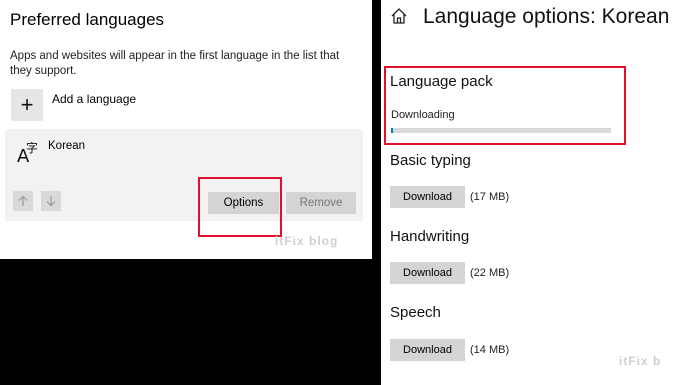 Image resolution: width=680 pixels, height=385 pixels. I want to click on language-list-item: A 字 Korean Options Remove, so click(184, 175).